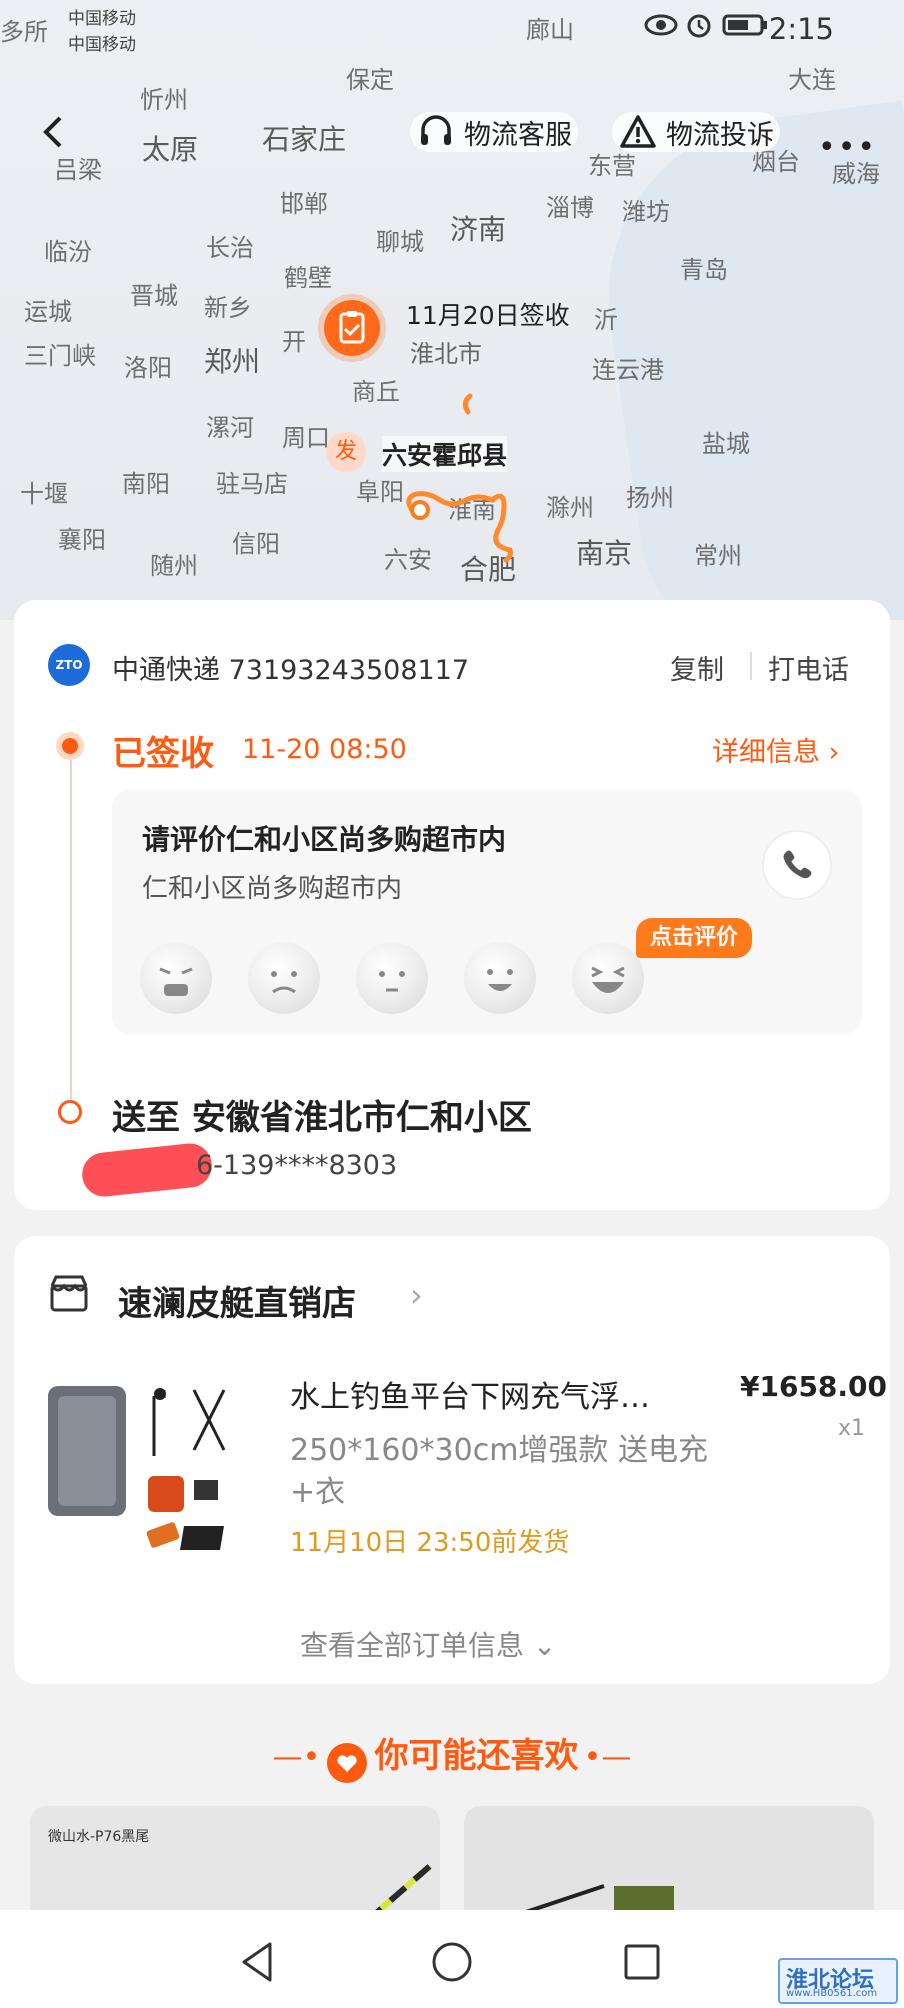  What do you see at coordinates (428, 1644) in the screenshot?
I see `view-all-order-info-link: 查看全部订单信息 ⌄` at bounding box center [428, 1644].